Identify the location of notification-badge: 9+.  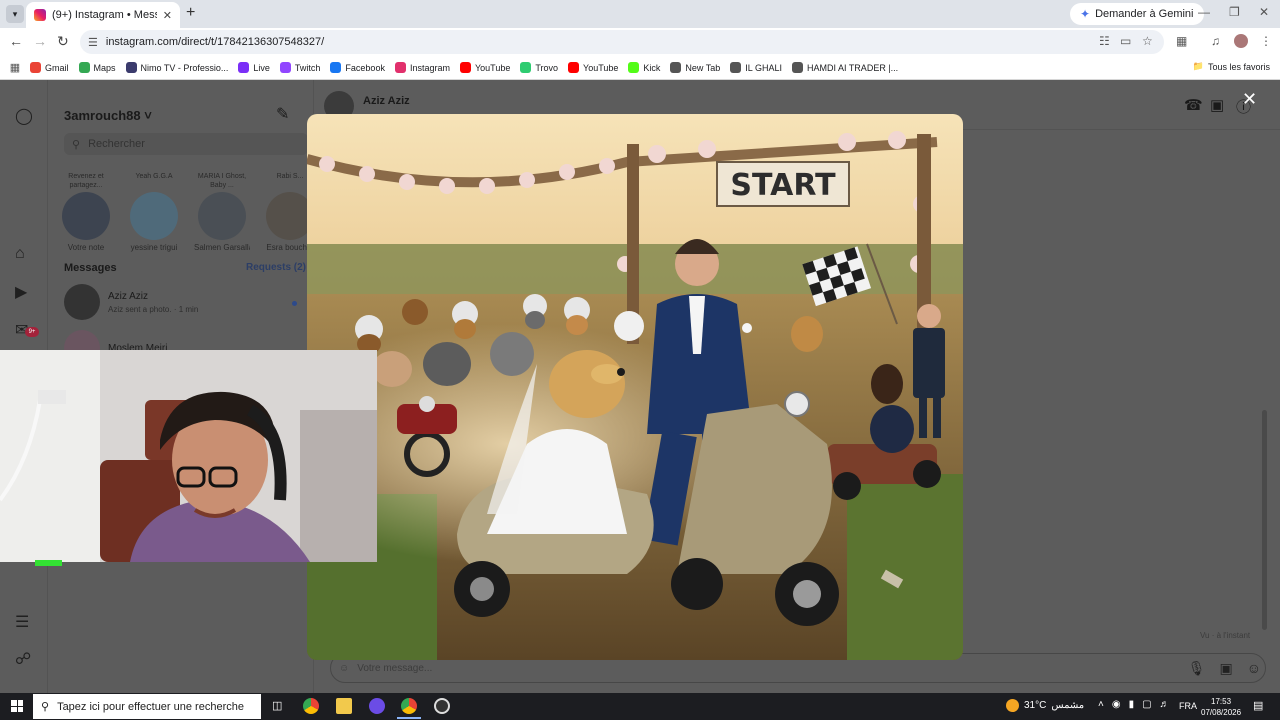
(32, 332).